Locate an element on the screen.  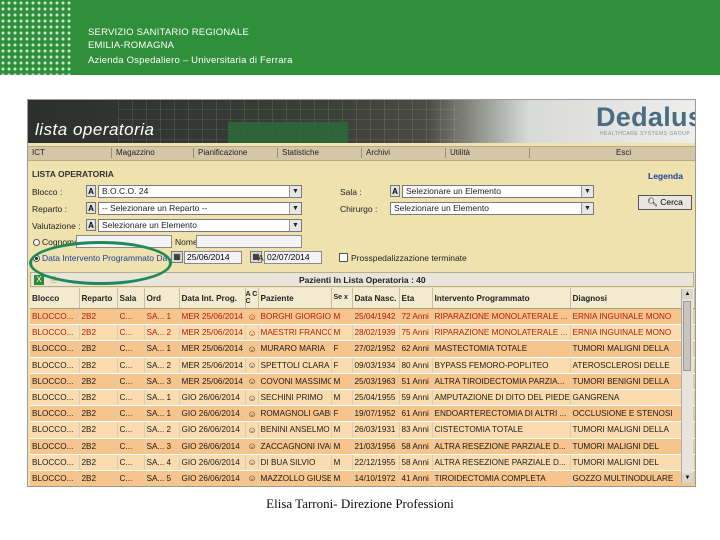
sala-select: Selezionare un Elemento ▼ is located at coordinates (498, 191).